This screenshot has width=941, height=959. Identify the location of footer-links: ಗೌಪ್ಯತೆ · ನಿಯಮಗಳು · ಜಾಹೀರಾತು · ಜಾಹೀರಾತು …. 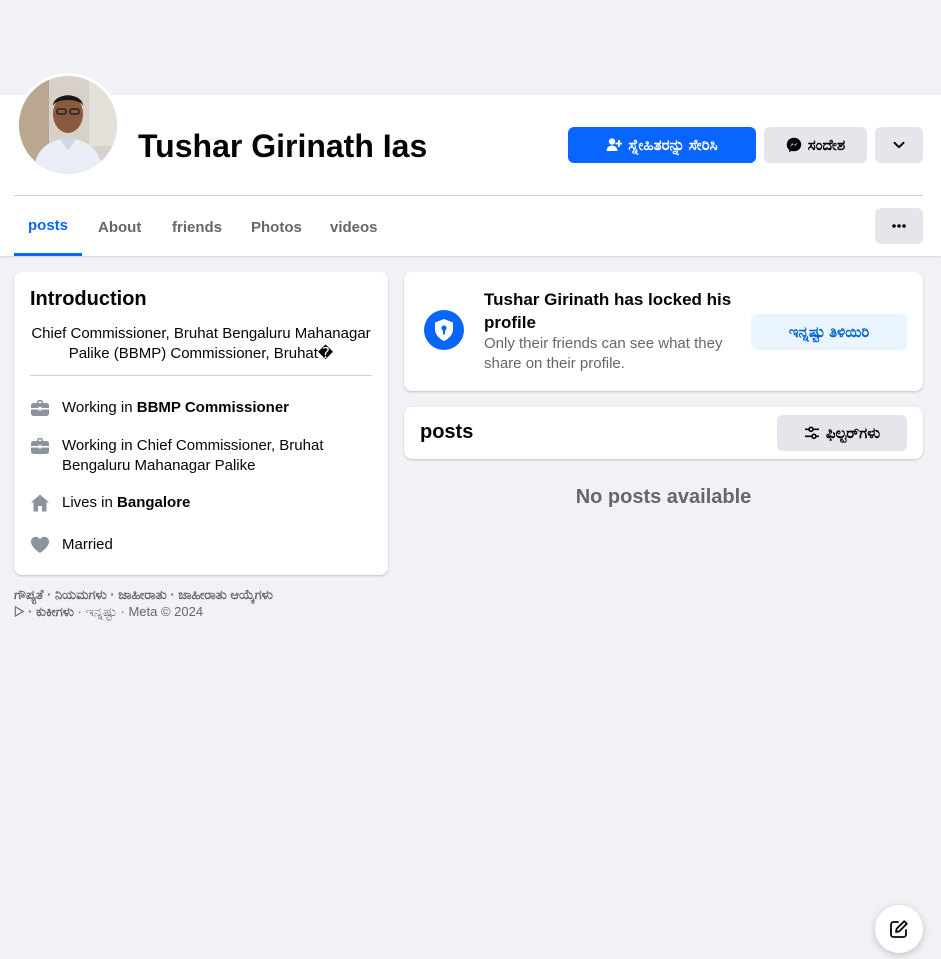
(204, 603).